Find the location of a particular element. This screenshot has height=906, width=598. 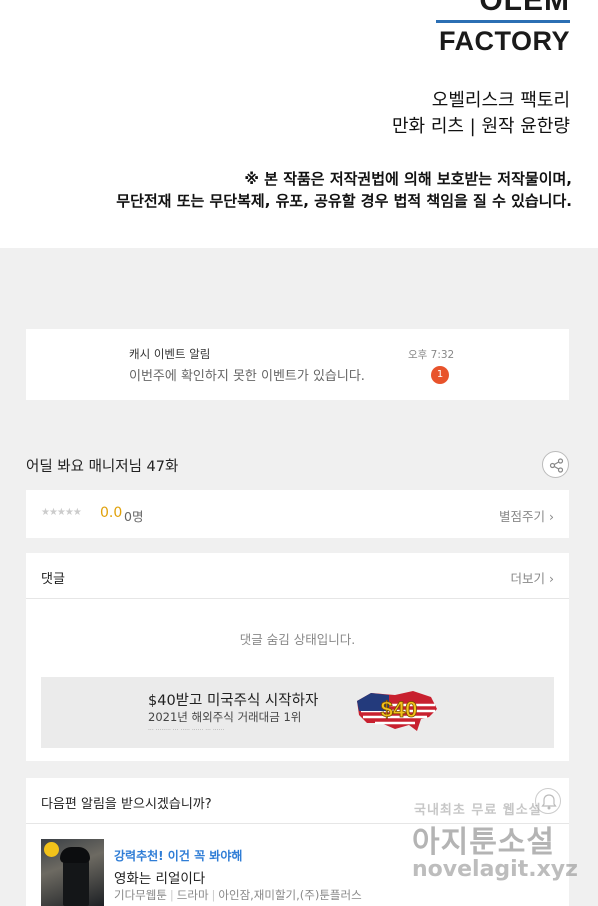

notification-message: 이번주에 확인하지 못한 이벤트가 있습니다. is located at coordinates (247, 376).